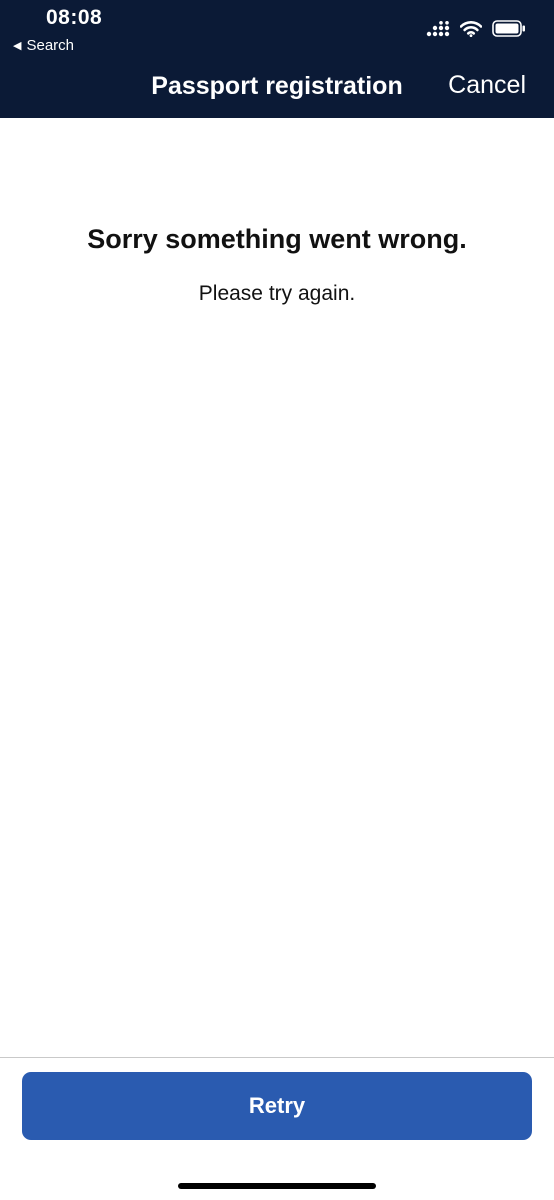 Image resolution: width=554 pixels, height=1200 pixels. I want to click on status-time: 08:08, so click(74, 17).